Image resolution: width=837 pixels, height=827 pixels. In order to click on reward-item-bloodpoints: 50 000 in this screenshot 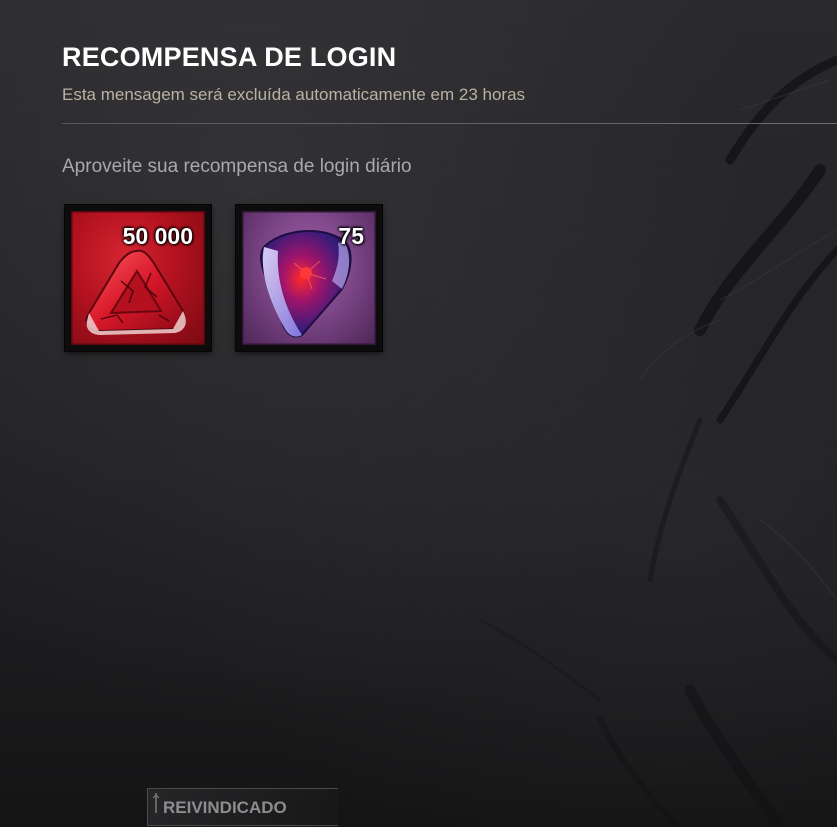, I will do `click(138, 278)`.